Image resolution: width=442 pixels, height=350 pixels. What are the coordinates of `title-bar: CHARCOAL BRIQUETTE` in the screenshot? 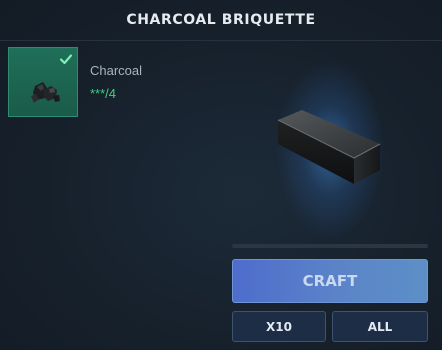 It's located at (221, 20).